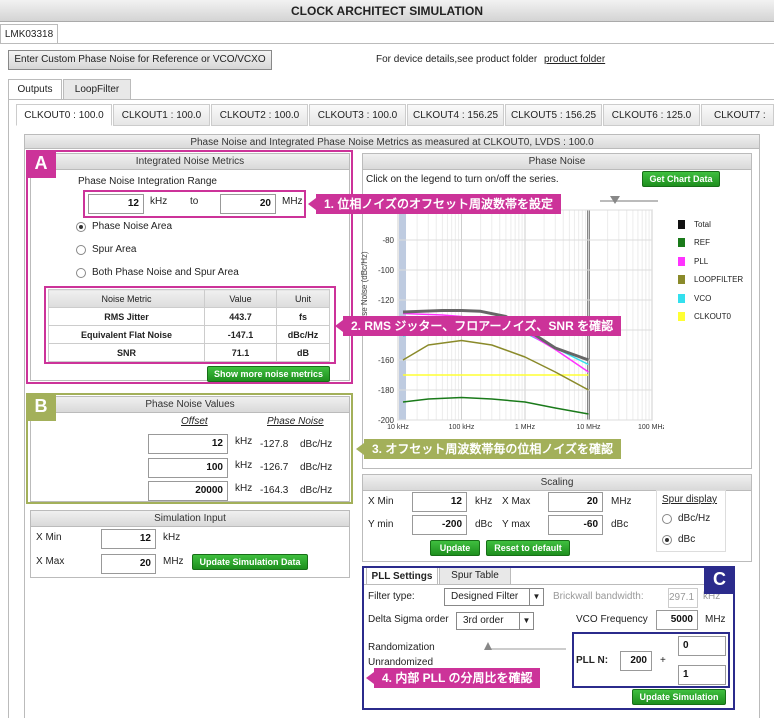  What do you see at coordinates (462, 427) in the screenshot?
I see `x-tick-label: 100 kHz` at bounding box center [462, 427].